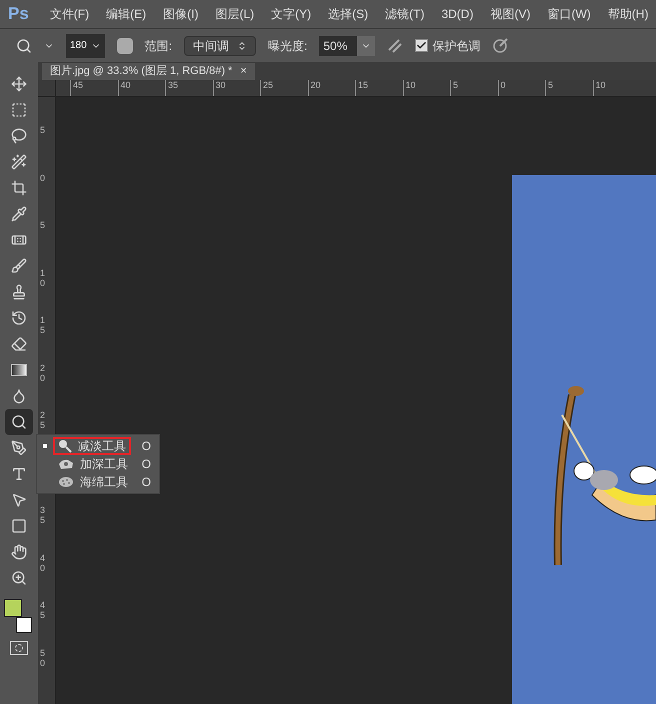  Describe the element at coordinates (42, 658) in the screenshot. I see `ruler-label: 50` at that location.